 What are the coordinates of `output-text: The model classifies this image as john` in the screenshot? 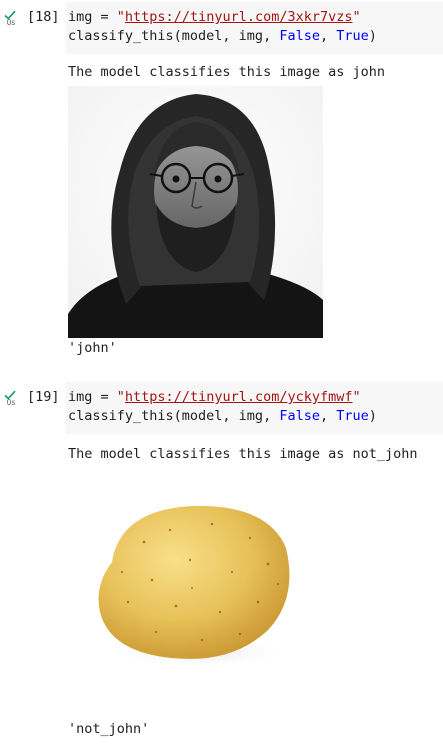 It's located at (226, 72).